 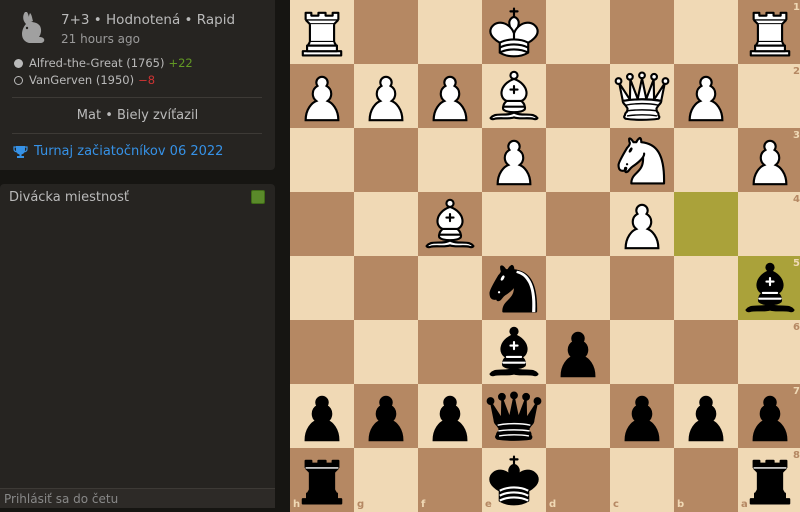 I want to click on black-pawn-h7, so click(x=322, y=416).